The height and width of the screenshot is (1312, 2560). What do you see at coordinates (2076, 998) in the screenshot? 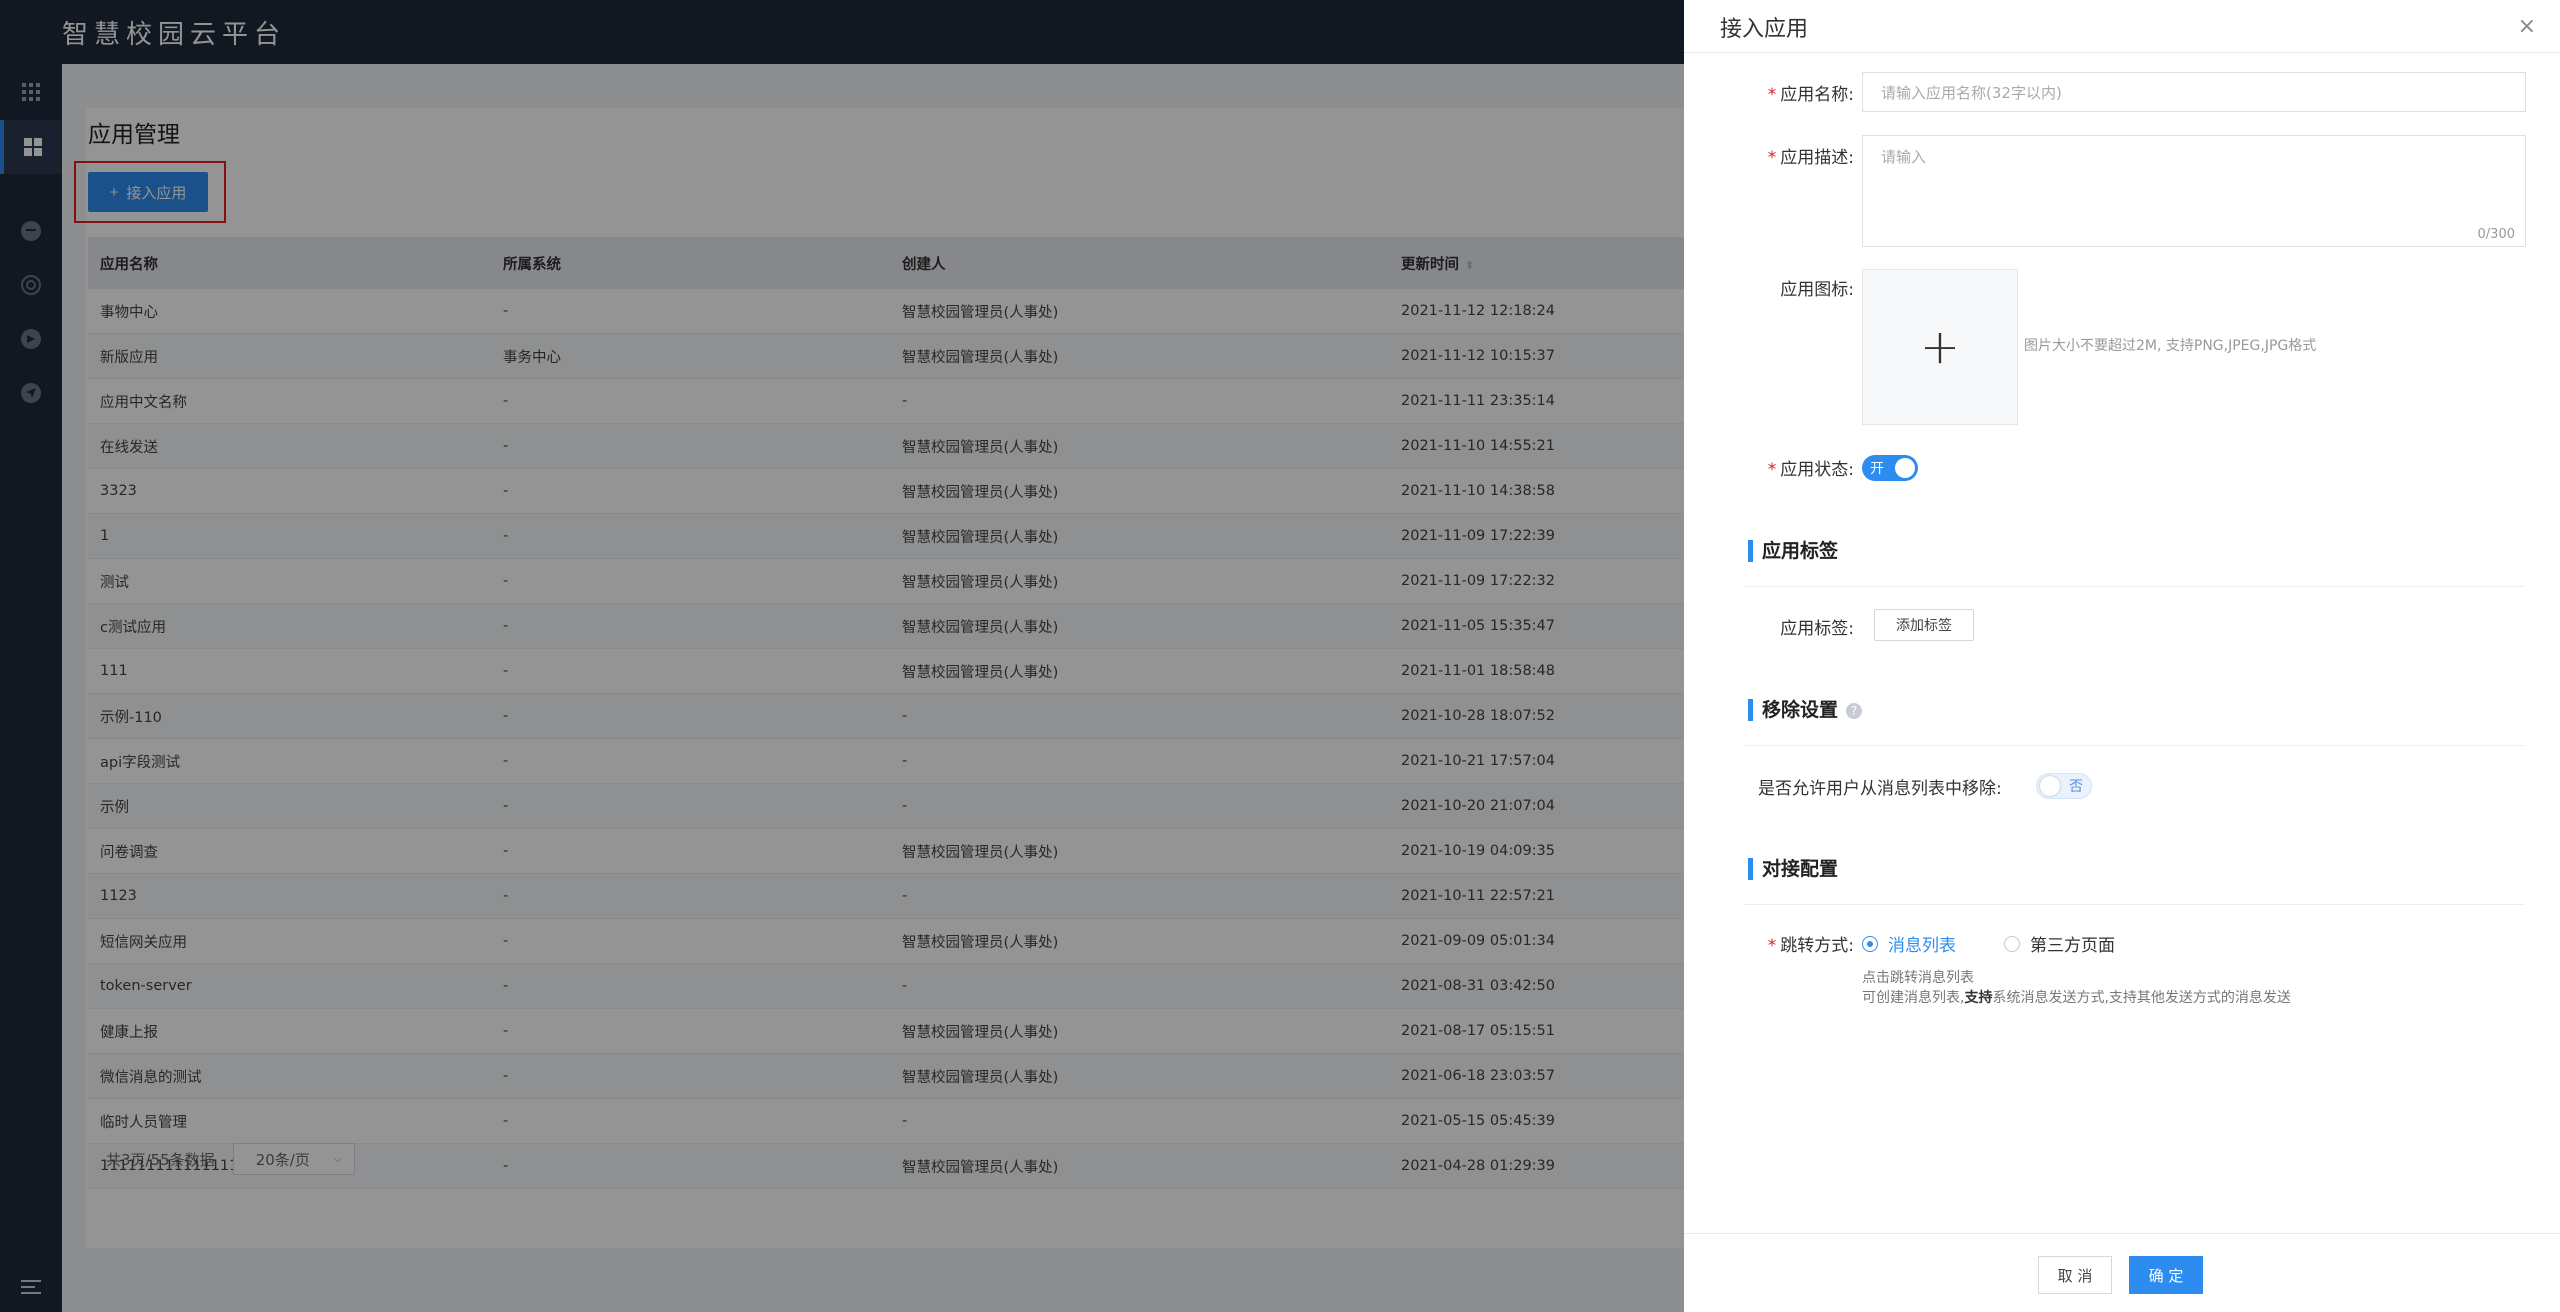
I see `jump-note-line2: 可创建消息列表,支持系统消息发送方式,支持其他发送方式的消息发送` at bounding box center [2076, 998].